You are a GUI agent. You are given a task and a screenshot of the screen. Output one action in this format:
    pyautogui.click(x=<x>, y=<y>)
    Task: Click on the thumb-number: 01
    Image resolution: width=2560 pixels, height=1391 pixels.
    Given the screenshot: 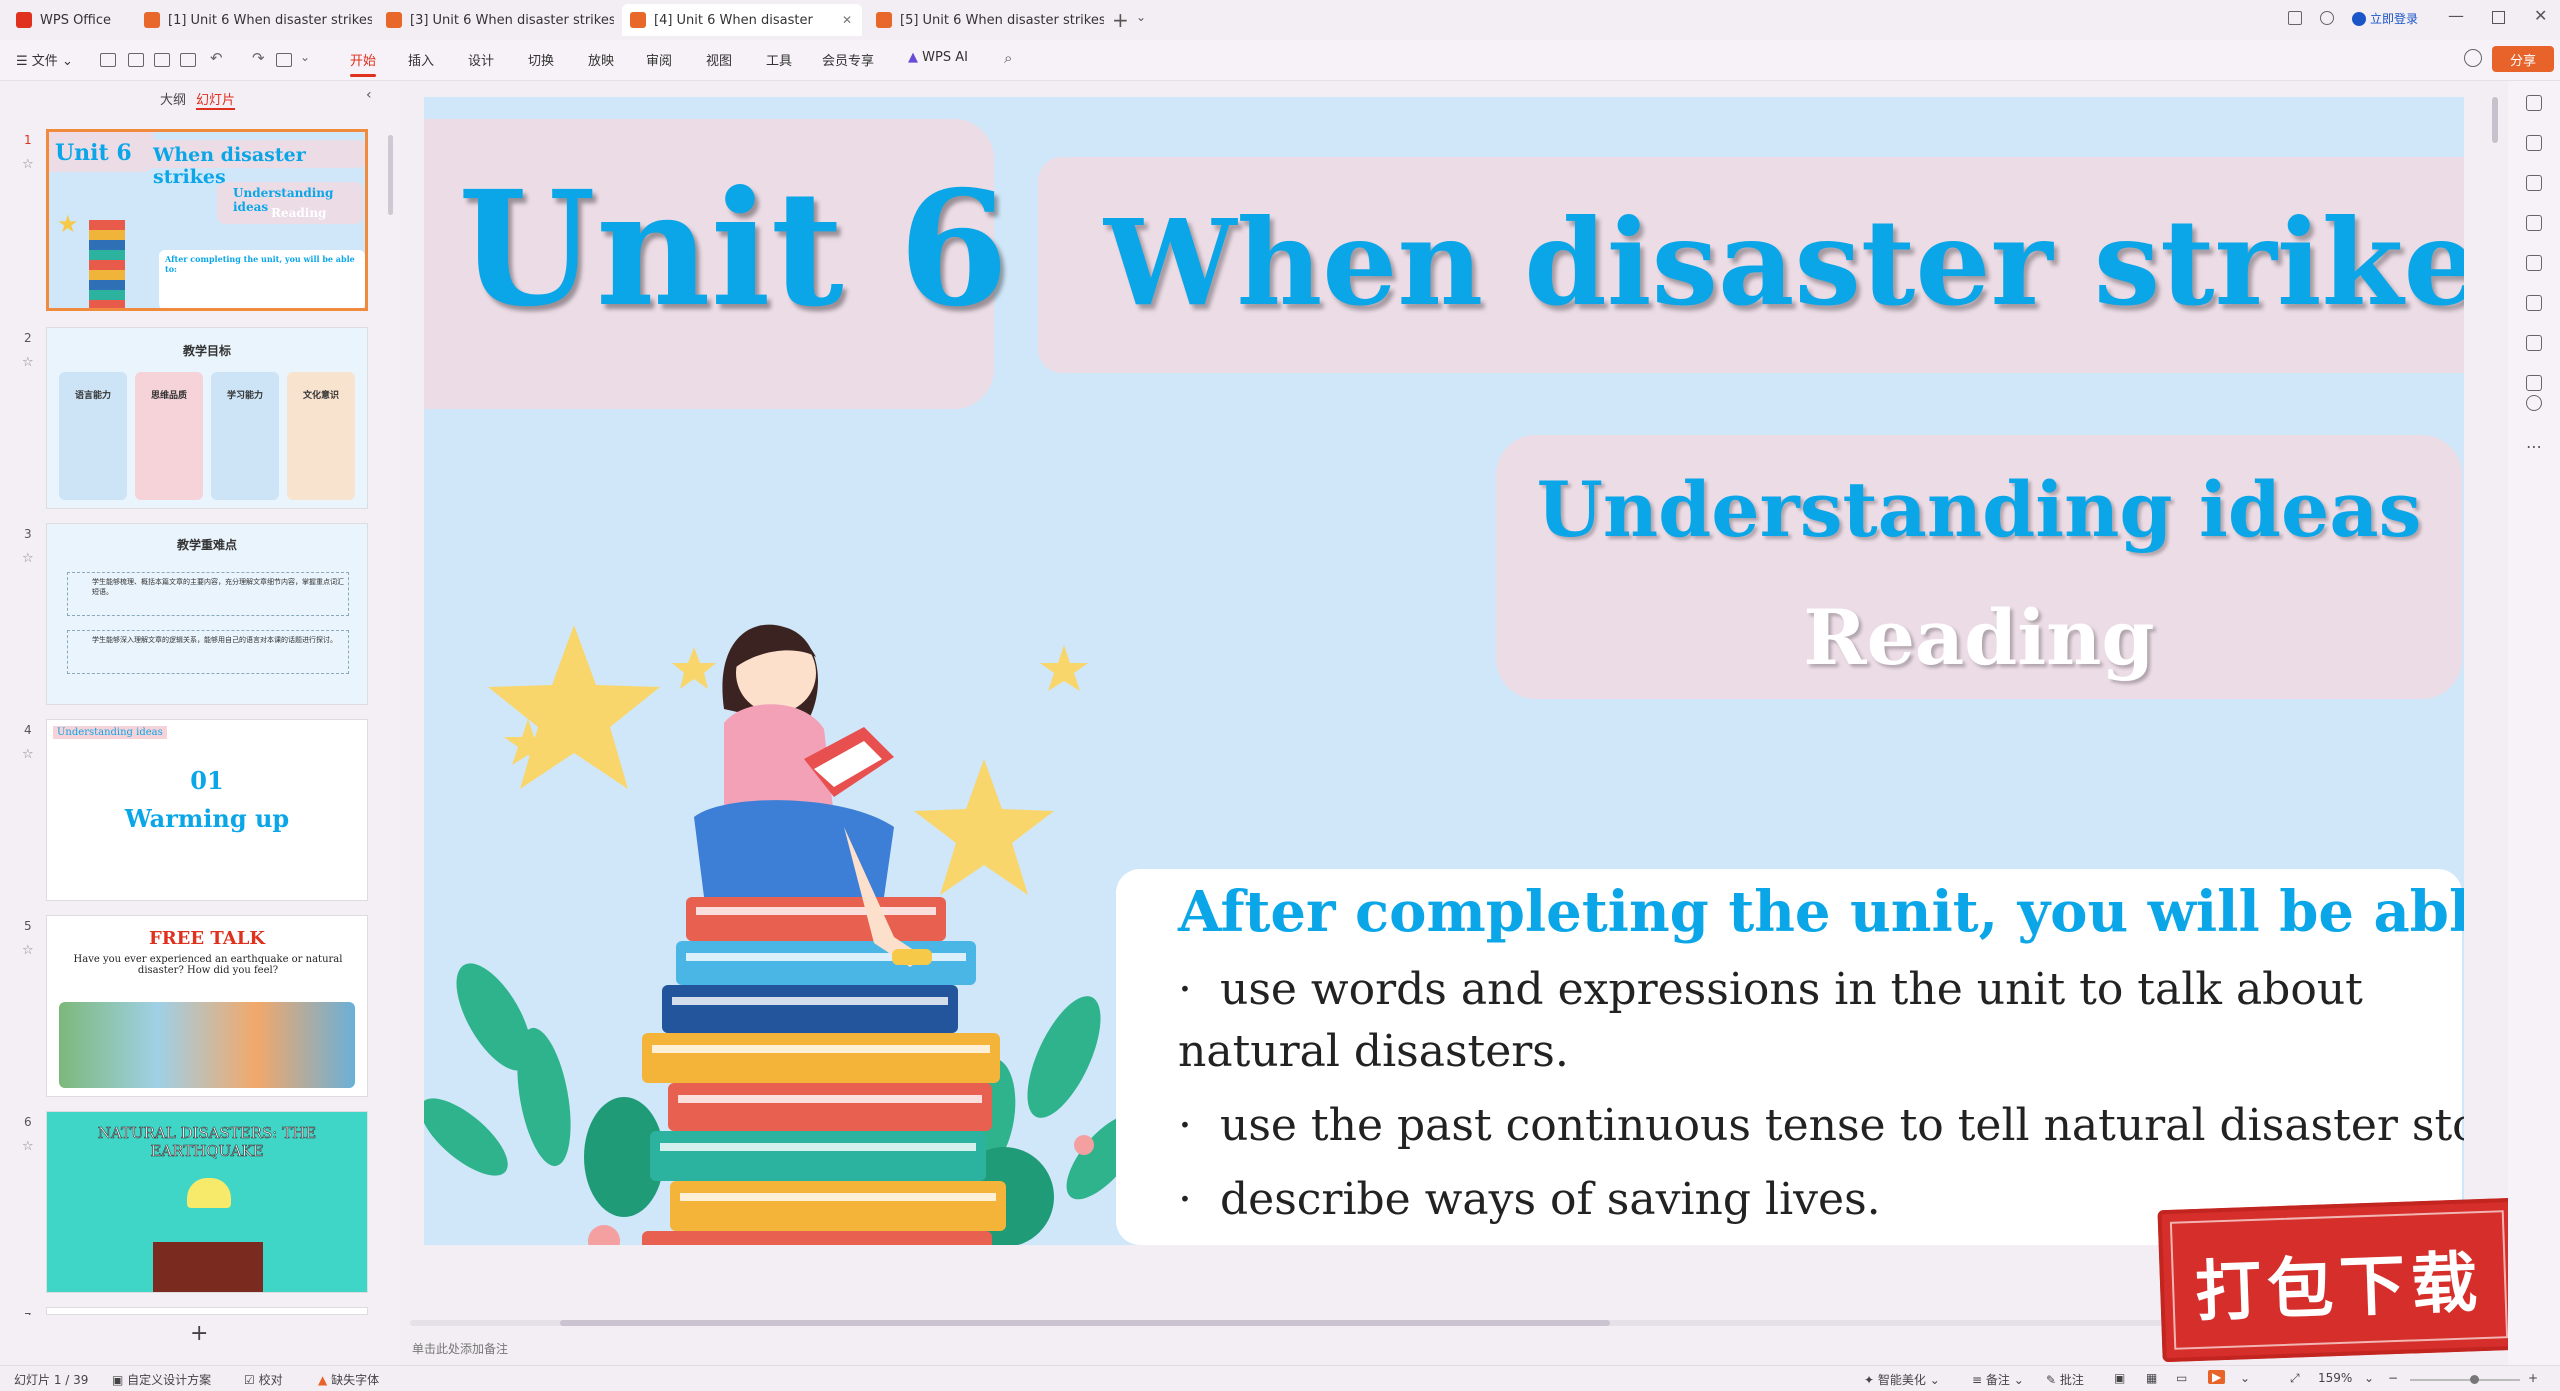 What is the action you would take?
    pyautogui.click(x=207, y=780)
    